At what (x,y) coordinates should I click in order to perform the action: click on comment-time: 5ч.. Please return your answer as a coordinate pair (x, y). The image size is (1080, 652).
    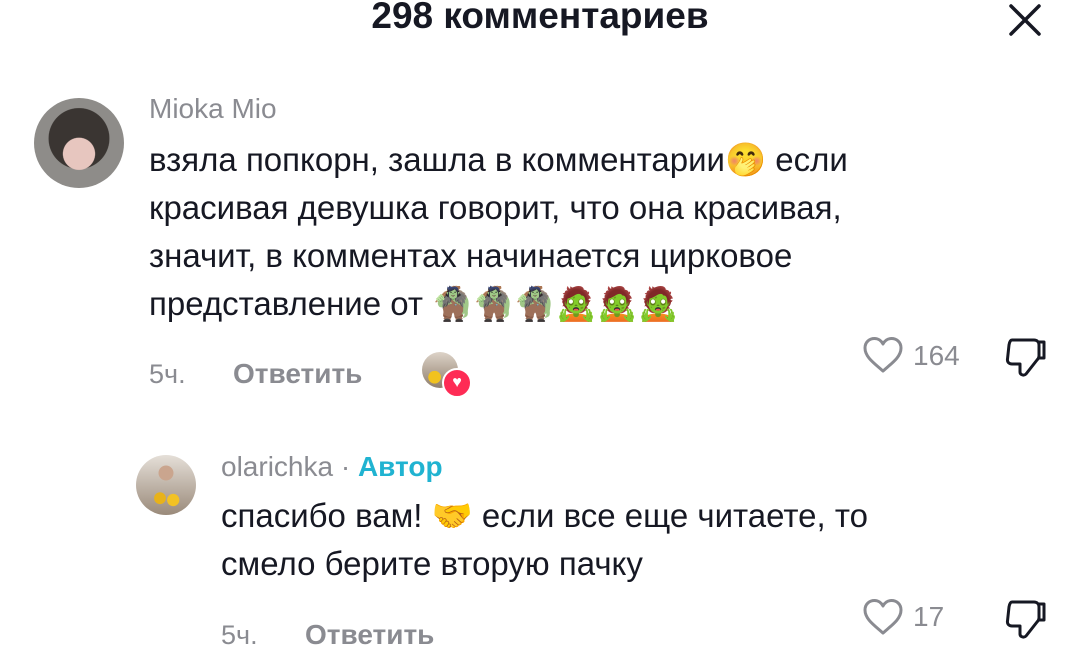
    Looking at the image, I should click on (167, 374).